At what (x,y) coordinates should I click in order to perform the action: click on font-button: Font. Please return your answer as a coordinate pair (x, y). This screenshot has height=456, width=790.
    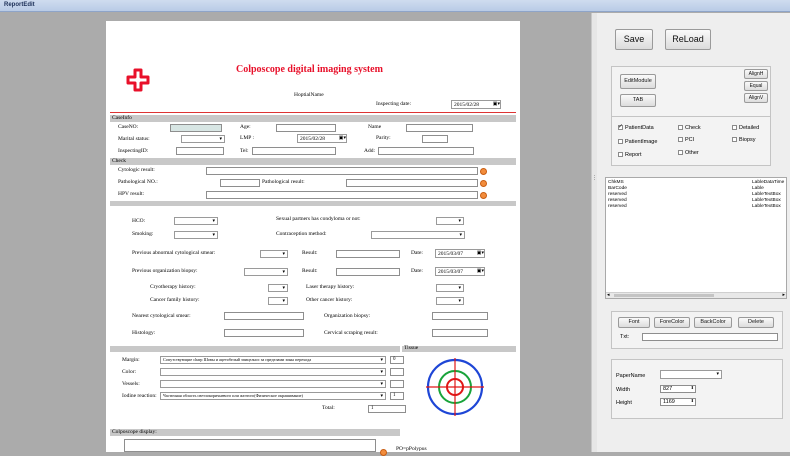
    Looking at the image, I should click on (634, 322).